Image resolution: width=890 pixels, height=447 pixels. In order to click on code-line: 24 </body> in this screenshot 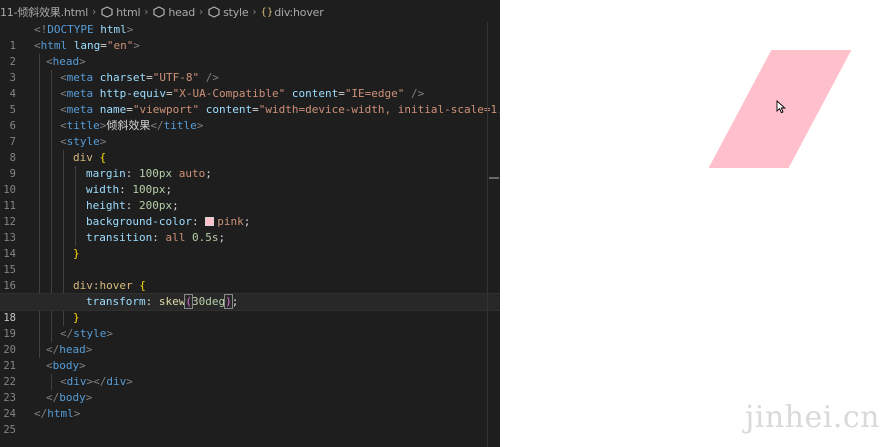, I will do `click(250, 405)`.